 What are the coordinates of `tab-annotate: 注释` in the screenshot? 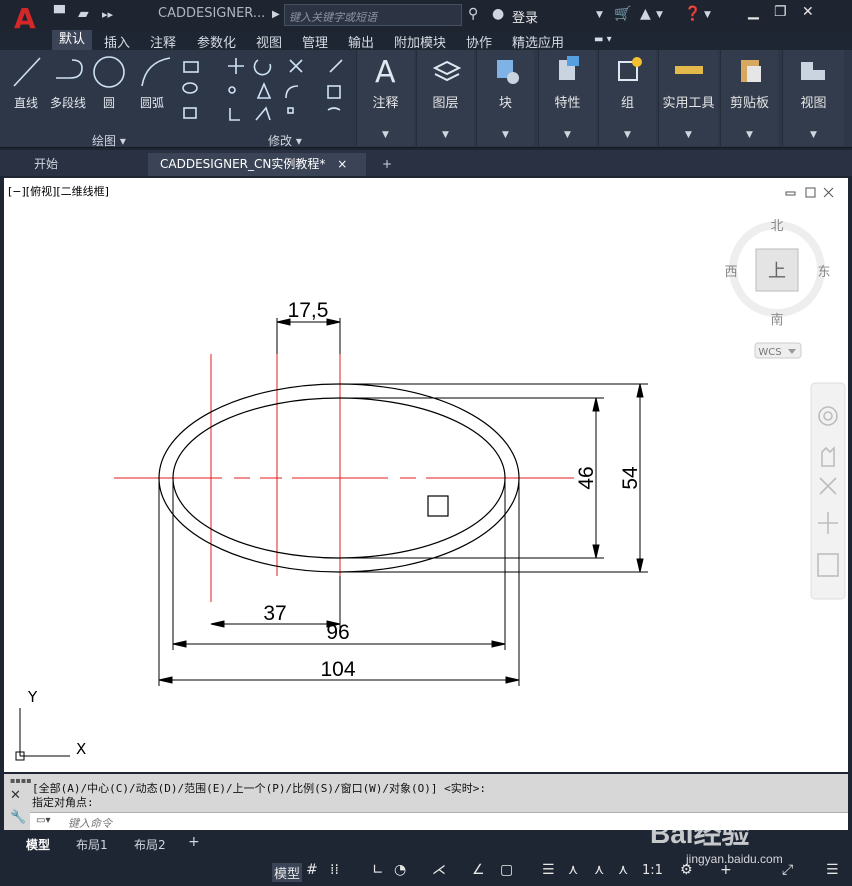 It's located at (163, 41).